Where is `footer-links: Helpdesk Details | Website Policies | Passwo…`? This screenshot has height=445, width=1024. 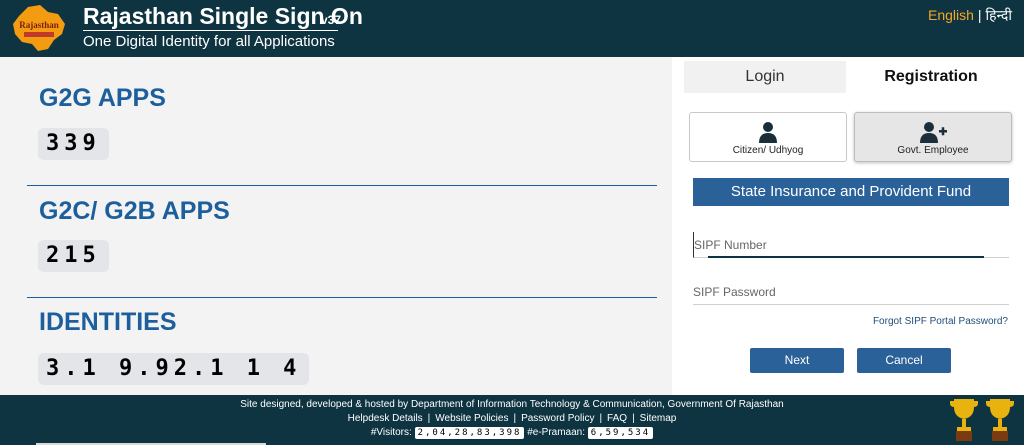 footer-links: Helpdesk Details | Website Policies | Passwo… is located at coordinates (512, 418).